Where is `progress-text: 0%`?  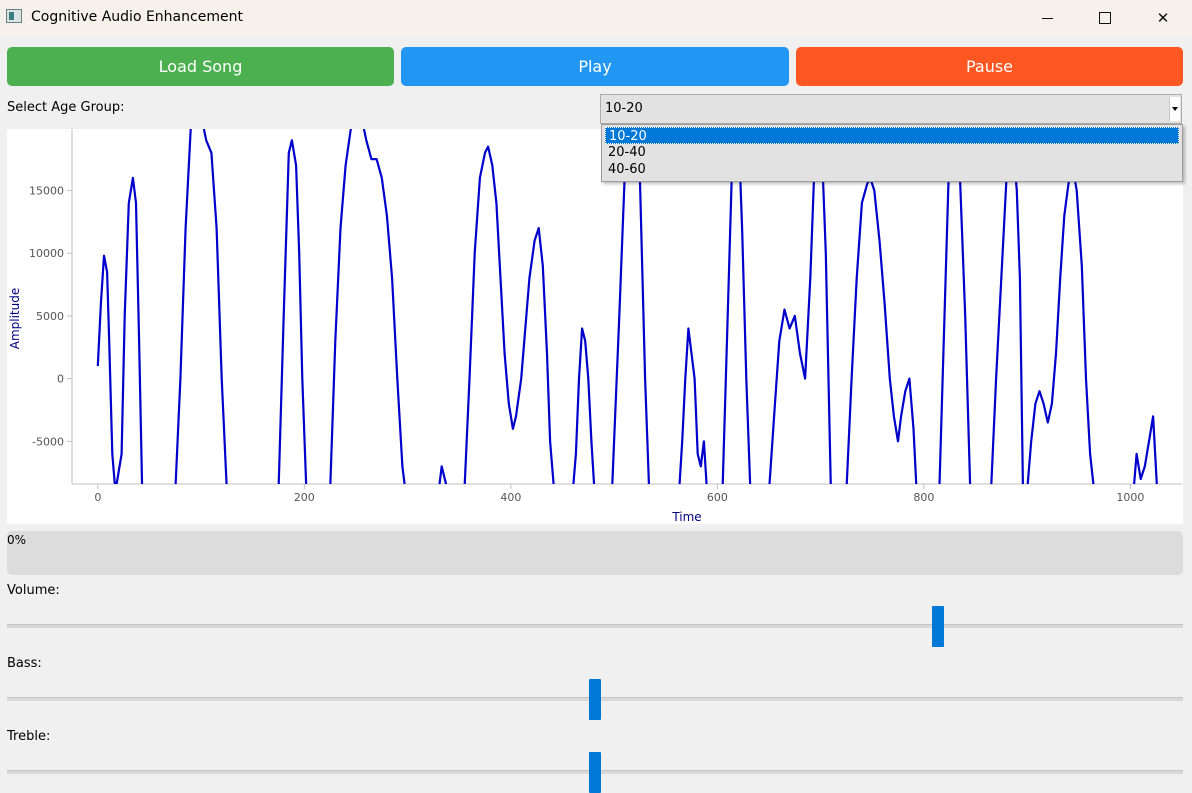
progress-text: 0% is located at coordinates (17, 540).